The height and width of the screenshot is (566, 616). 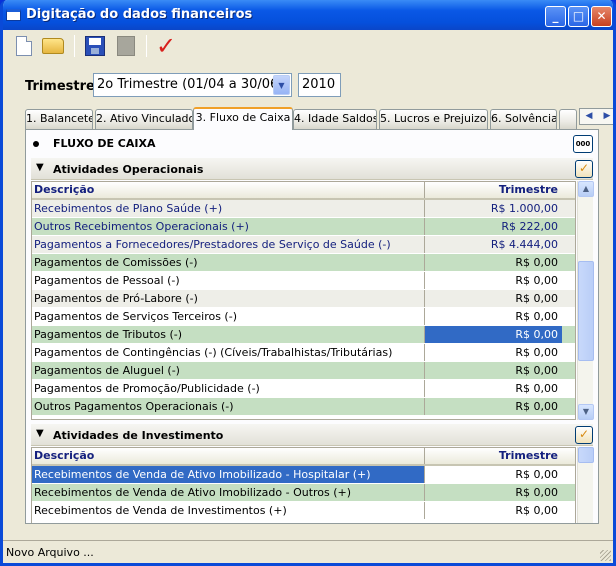 I want to click on tab-scroll-right-icon: ▶, so click(x=605, y=116).